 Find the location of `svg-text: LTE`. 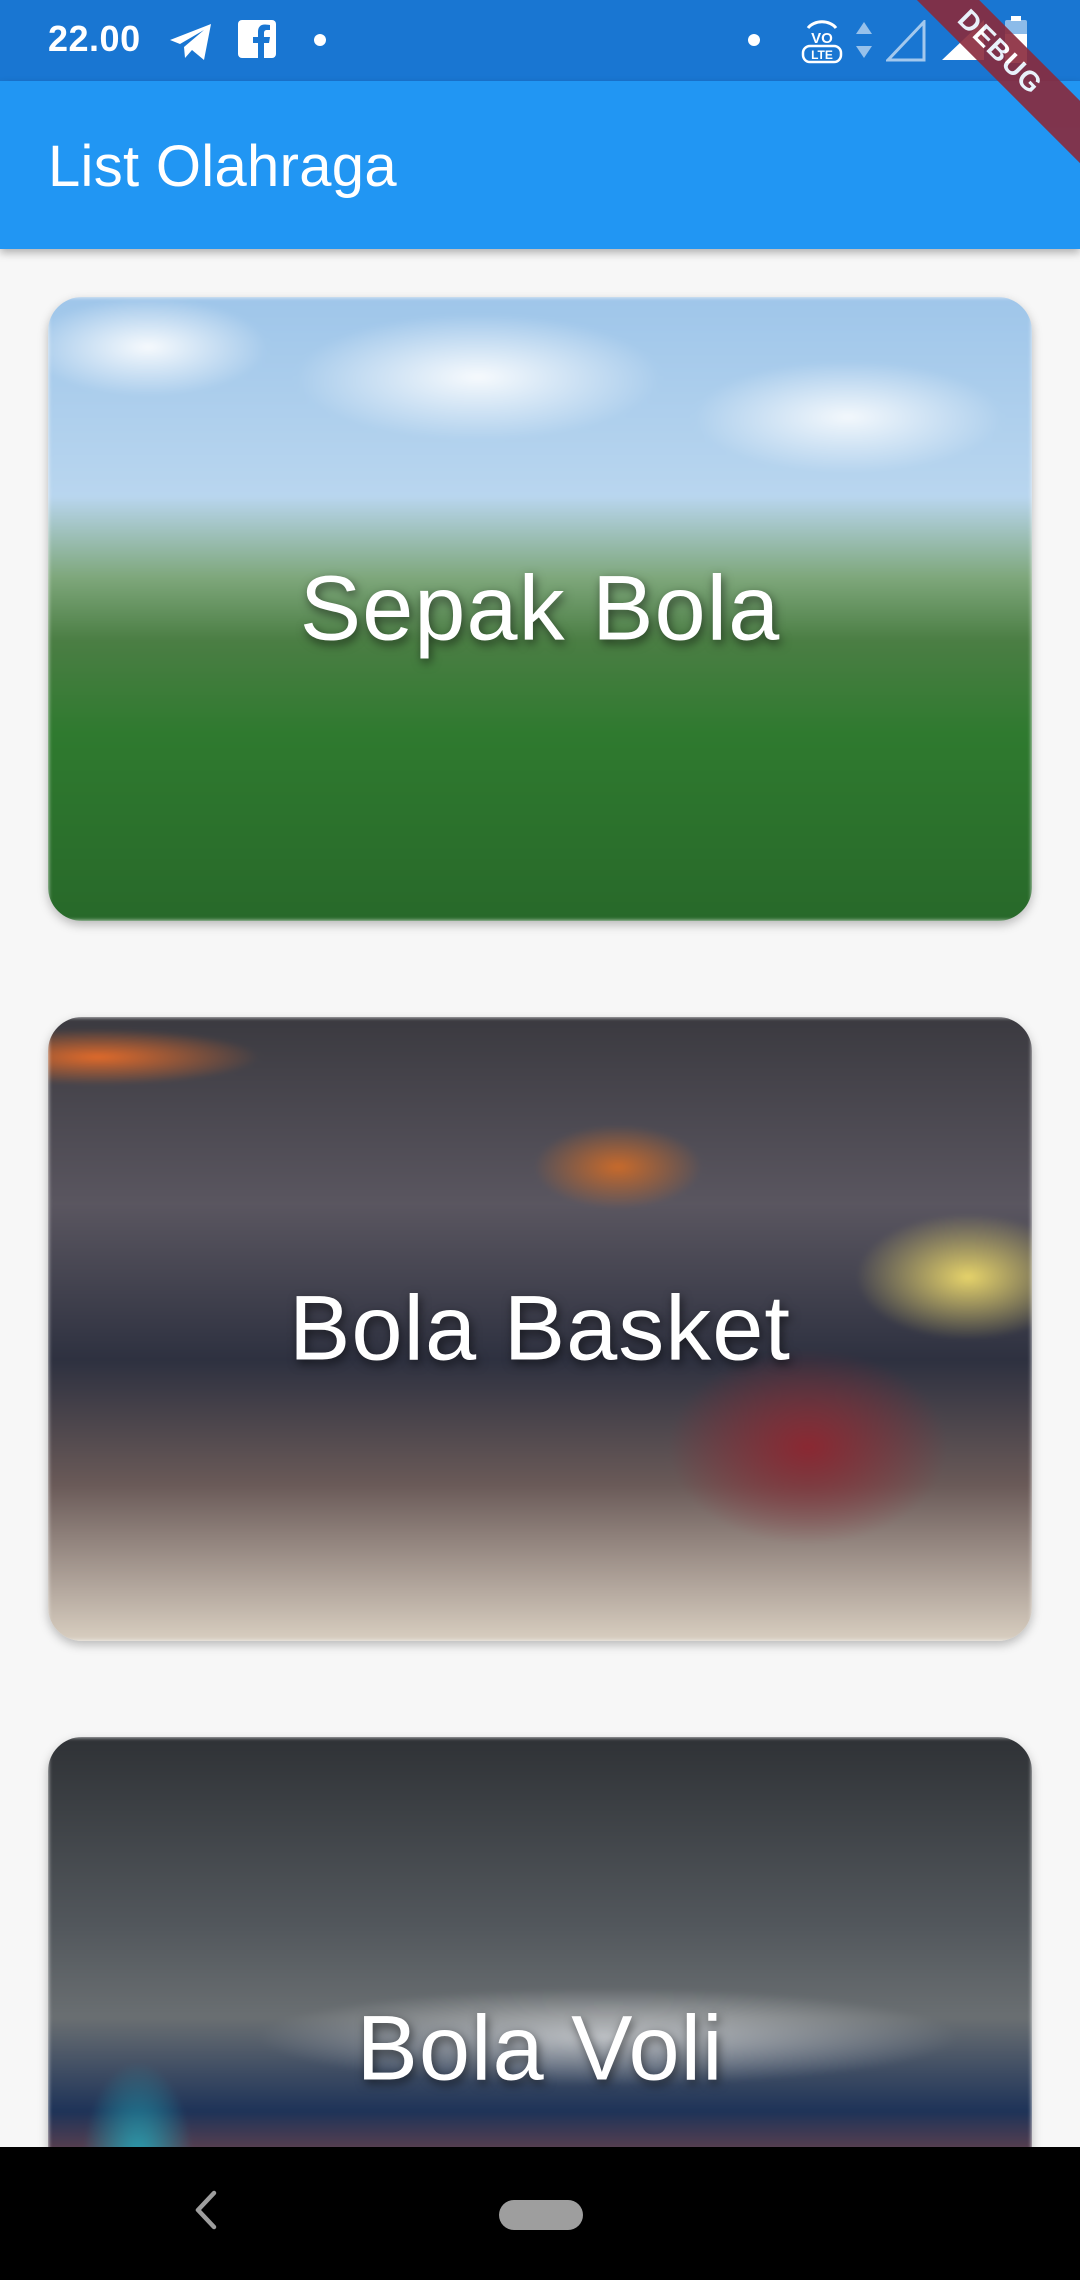

svg-text: LTE is located at coordinates (822, 55).